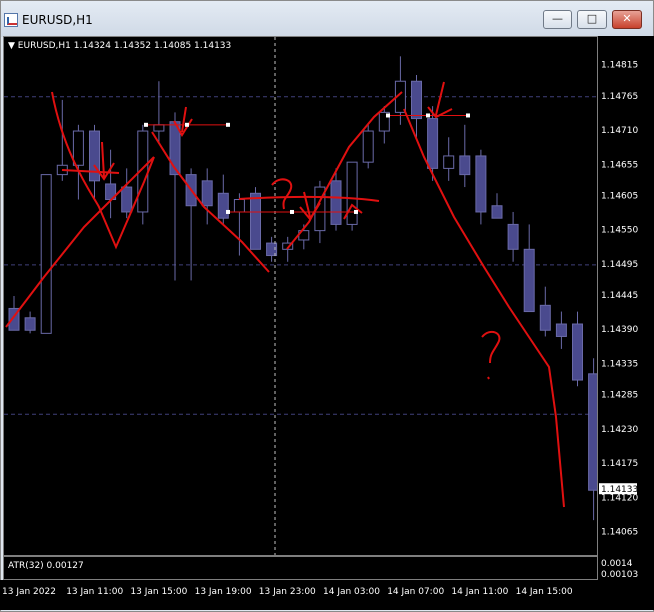 This screenshot has width=654, height=612. I want to click on ohlc-values: 1.14324 1.14352 1.14085 1.14133, so click(152, 46).